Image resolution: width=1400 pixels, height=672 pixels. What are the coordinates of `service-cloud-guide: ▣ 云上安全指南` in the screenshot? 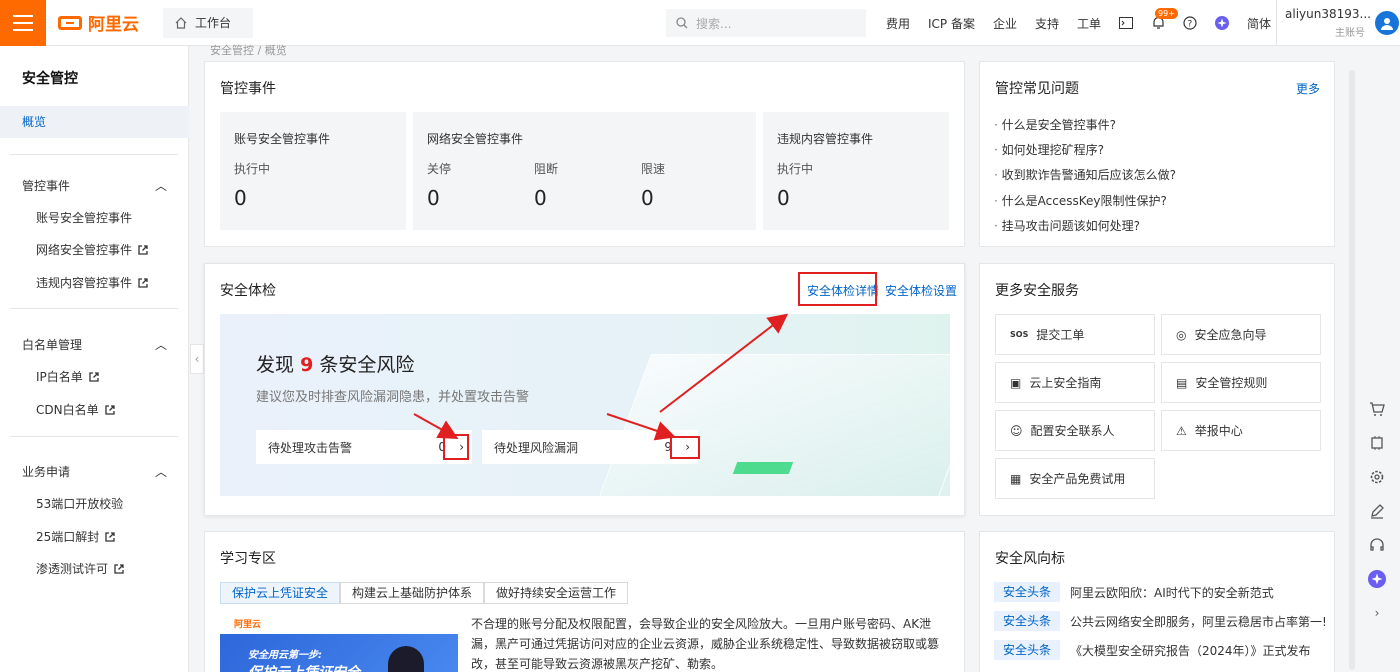 It's located at (1075, 382).